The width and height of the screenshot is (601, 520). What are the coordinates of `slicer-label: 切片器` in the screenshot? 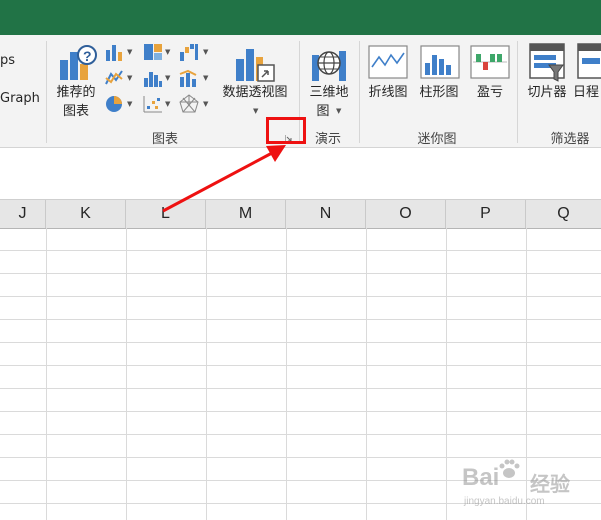 It's located at (547, 92).